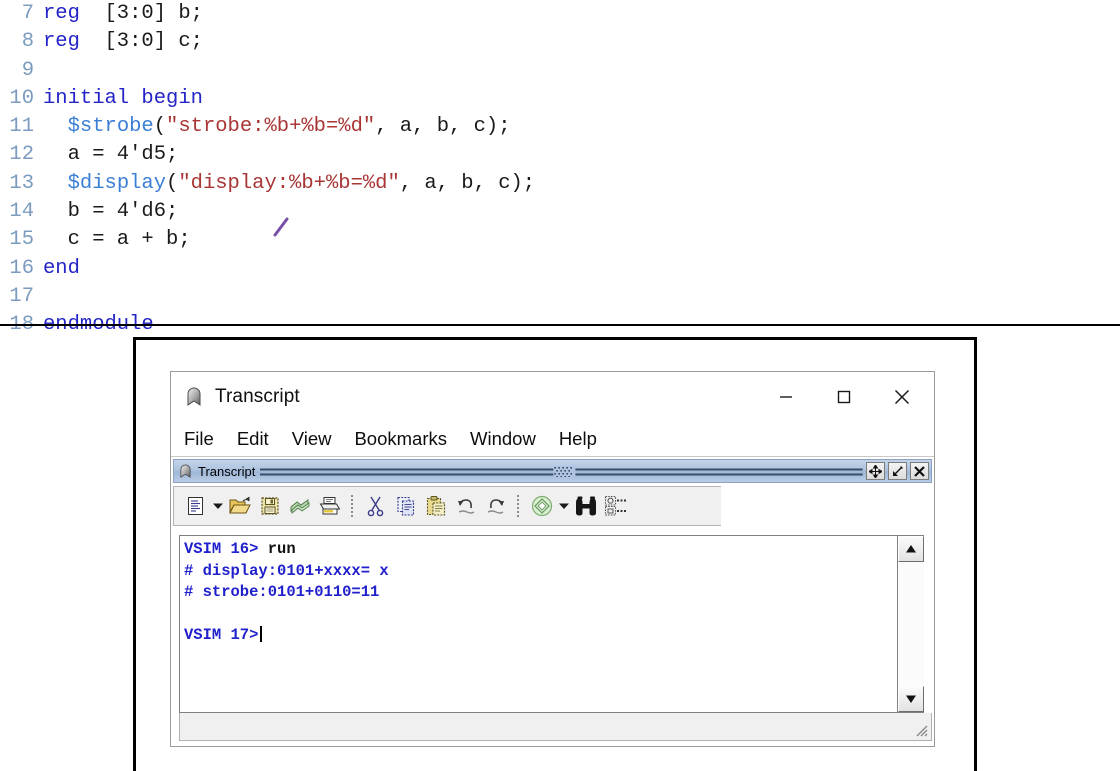 The width and height of the screenshot is (1120, 771). I want to click on new-document-icon, so click(195, 506).